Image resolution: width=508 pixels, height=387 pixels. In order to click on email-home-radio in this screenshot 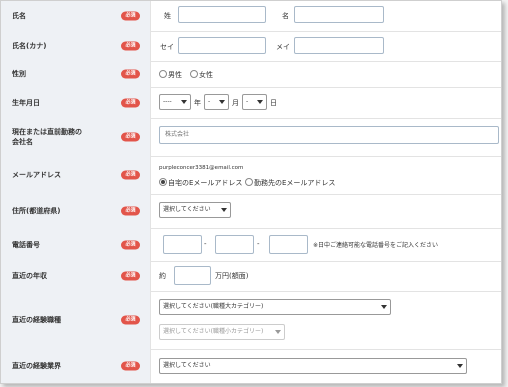, I will do `click(163, 182)`.